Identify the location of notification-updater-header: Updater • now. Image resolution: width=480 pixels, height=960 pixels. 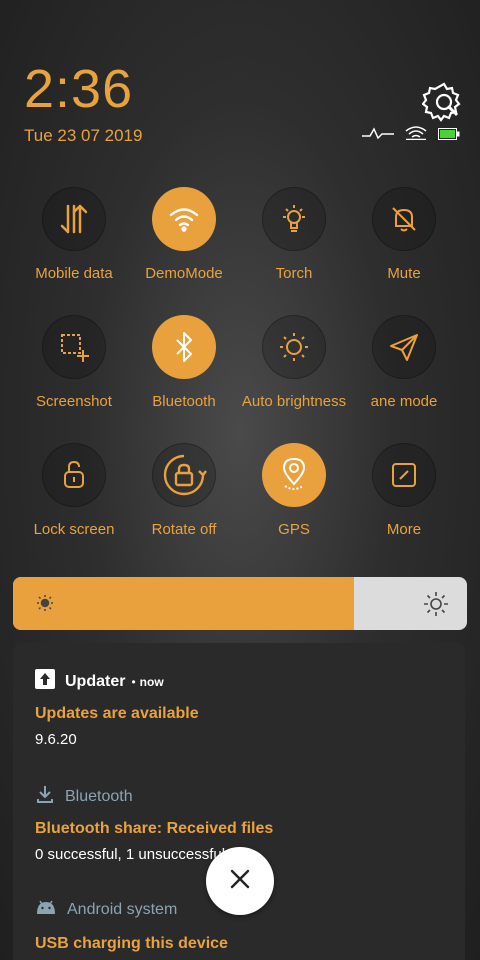
(99, 681).